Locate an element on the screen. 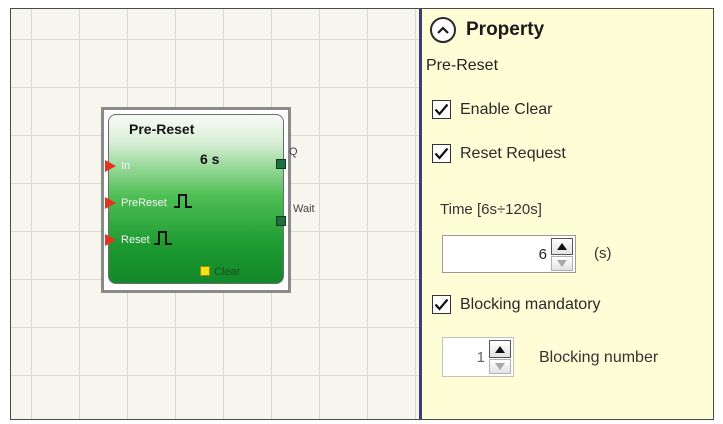 This screenshot has height=424, width=723. time-range-label: Time [6s÷120s] is located at coordinates (491, 209).